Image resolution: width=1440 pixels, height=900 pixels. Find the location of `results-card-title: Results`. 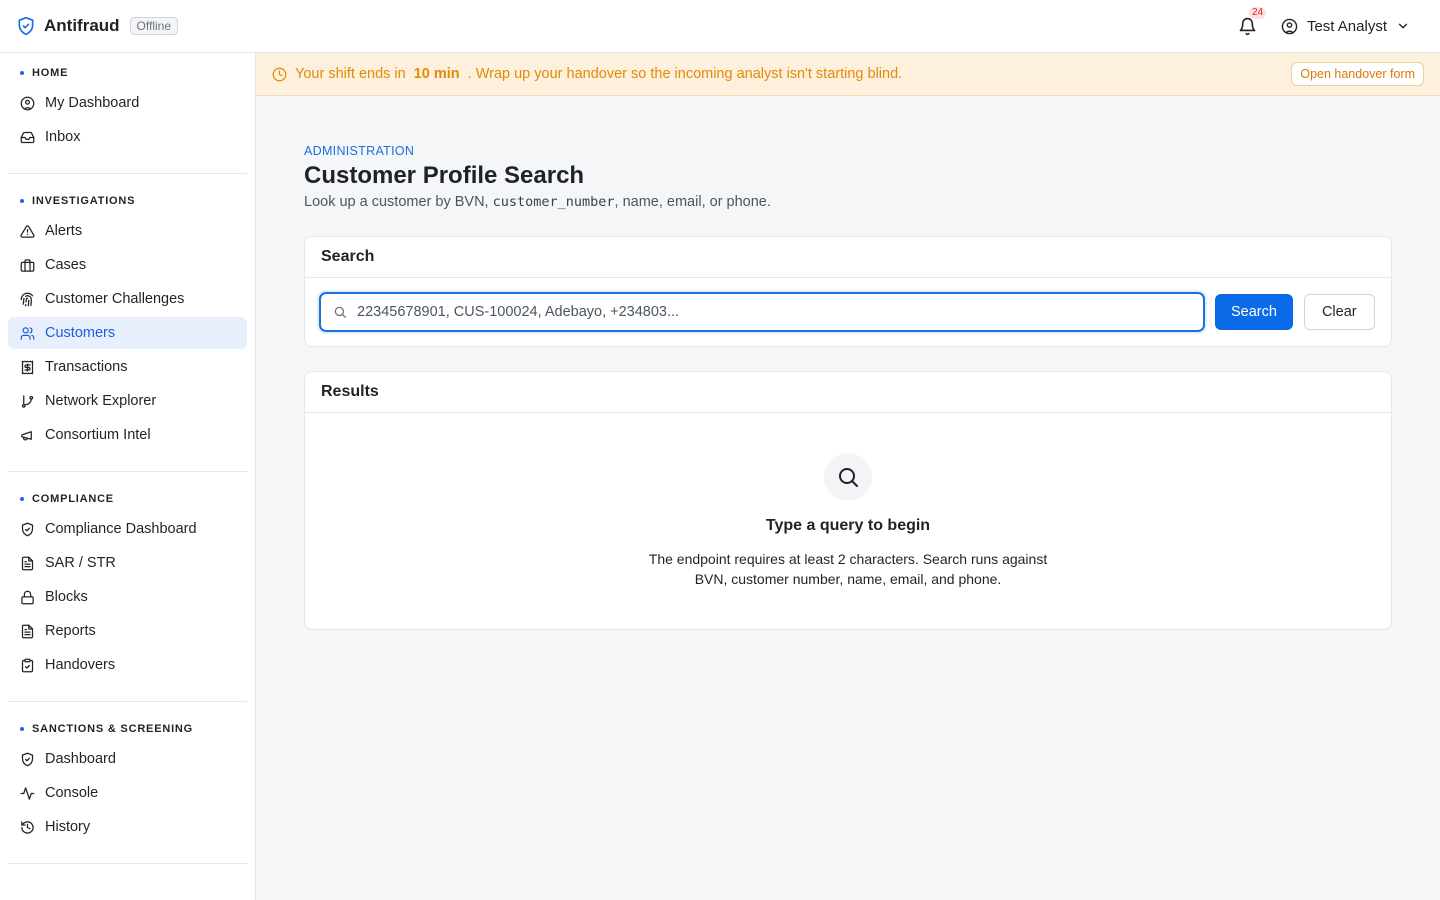

results-card-title: Results is located at coordinates (848, 392).